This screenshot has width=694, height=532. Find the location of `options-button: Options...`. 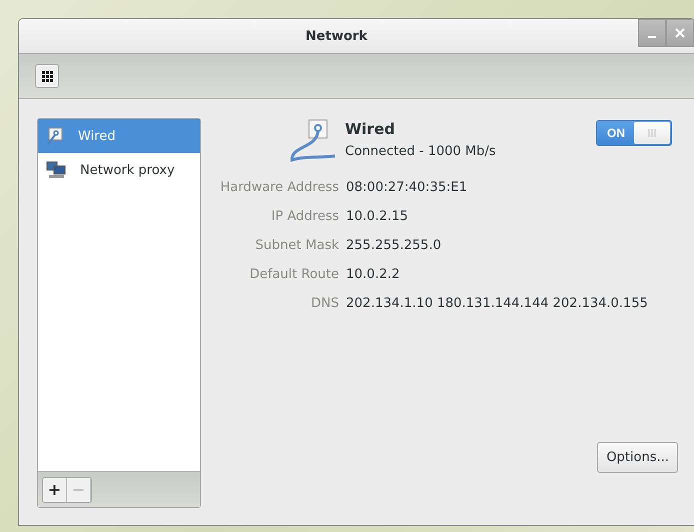

options-button: Options... is located at coordinates (637, 457).